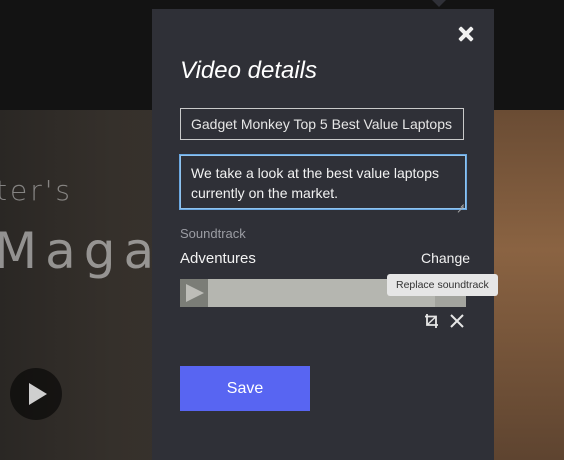  Describe the element at coordinates (218, 258) in the screenshot. I see `soundtrack-name: Adventures` at that location.